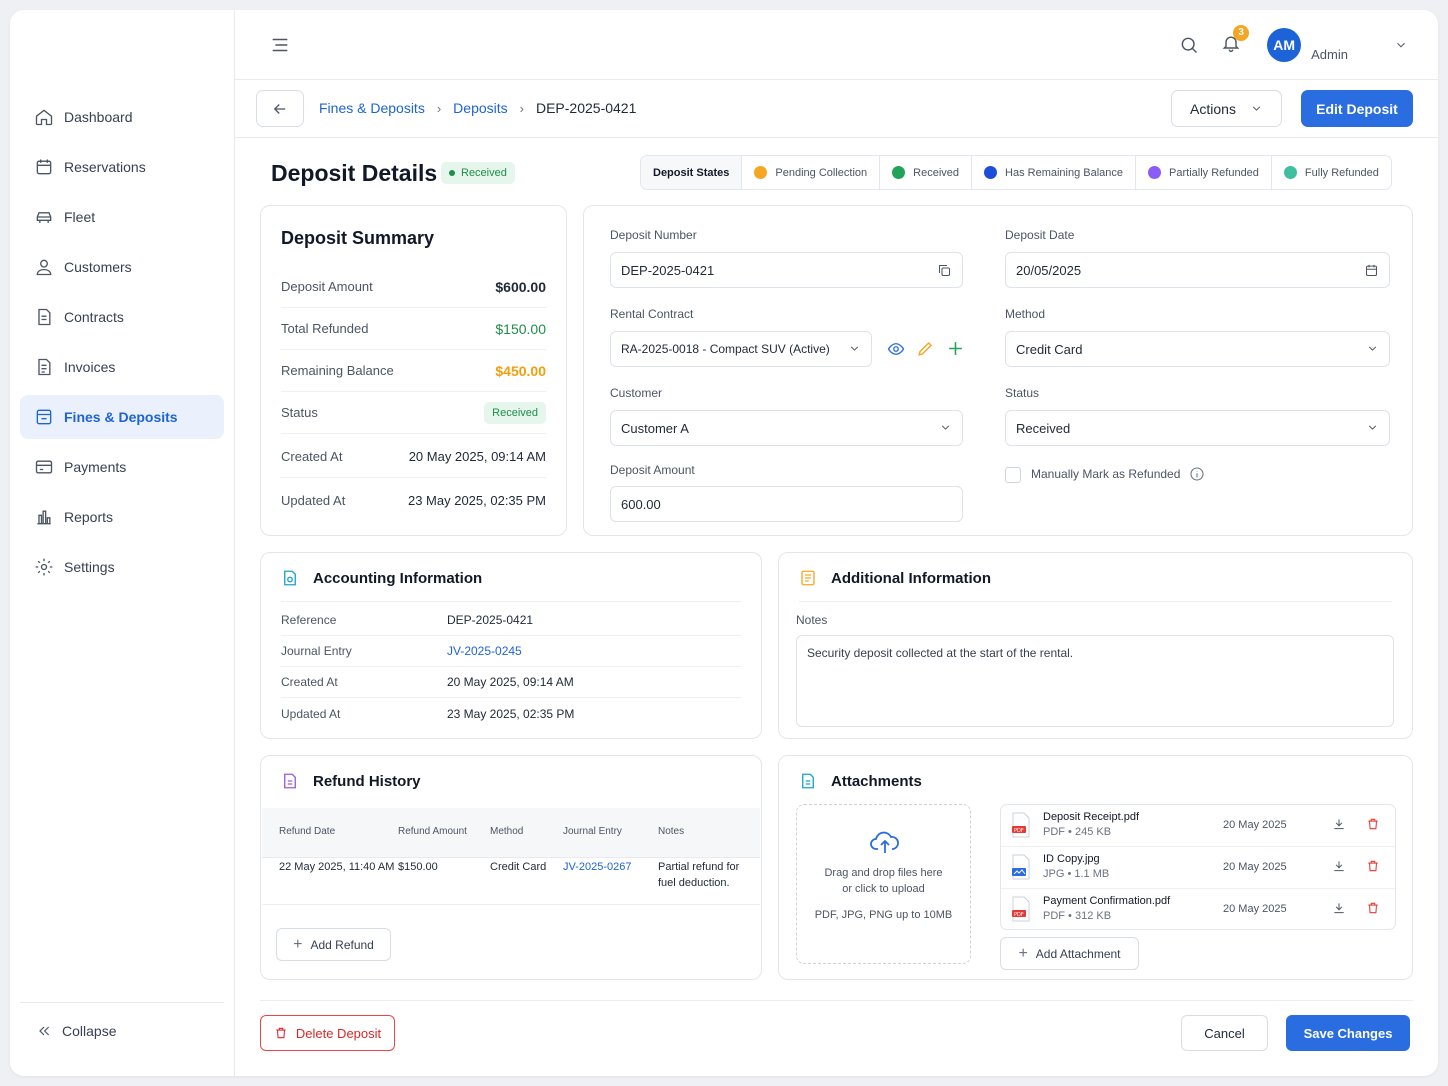 This screenshot has height=1086, width=1448. Describe the element at coordinates (122, 117) in the screenshot. I see `sidebar-item-dashboard: Dashboard` at that location.